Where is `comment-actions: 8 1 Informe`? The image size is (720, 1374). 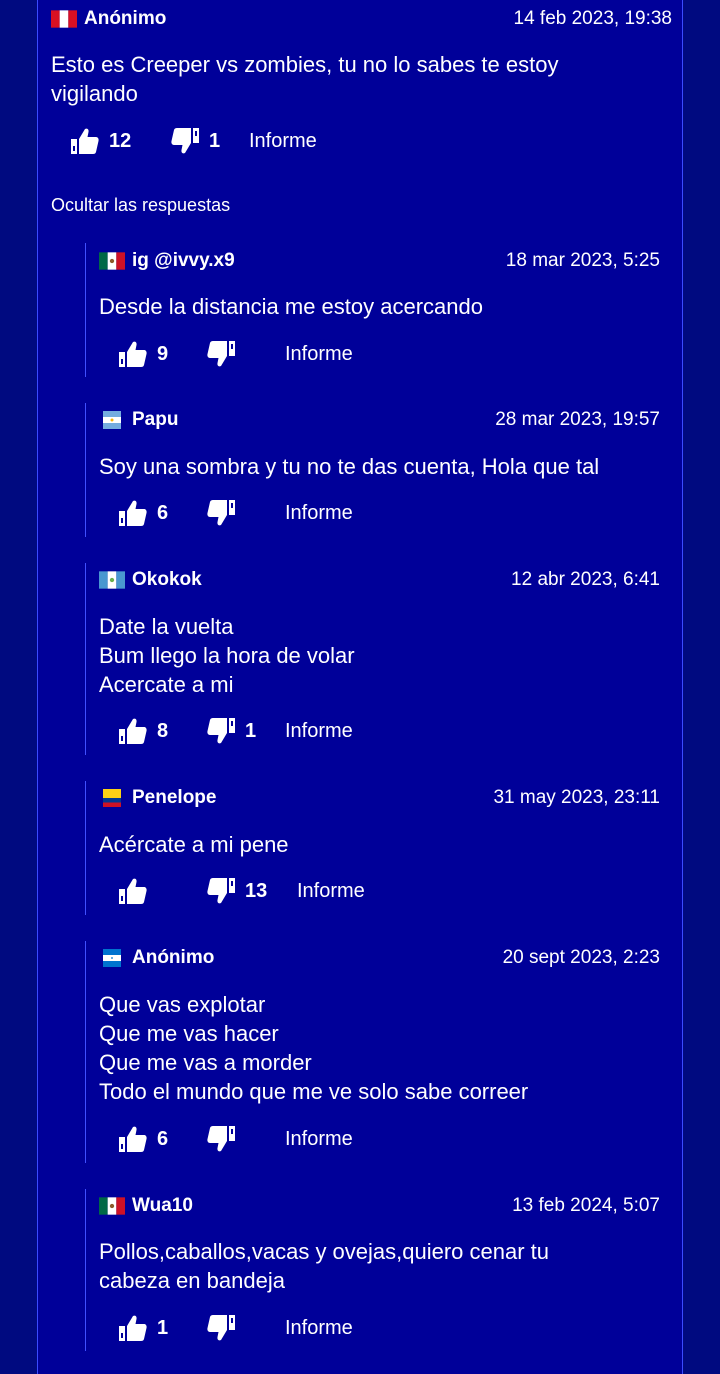
comment-actions: 8 1 Informe is located at coordinates (377, 731).